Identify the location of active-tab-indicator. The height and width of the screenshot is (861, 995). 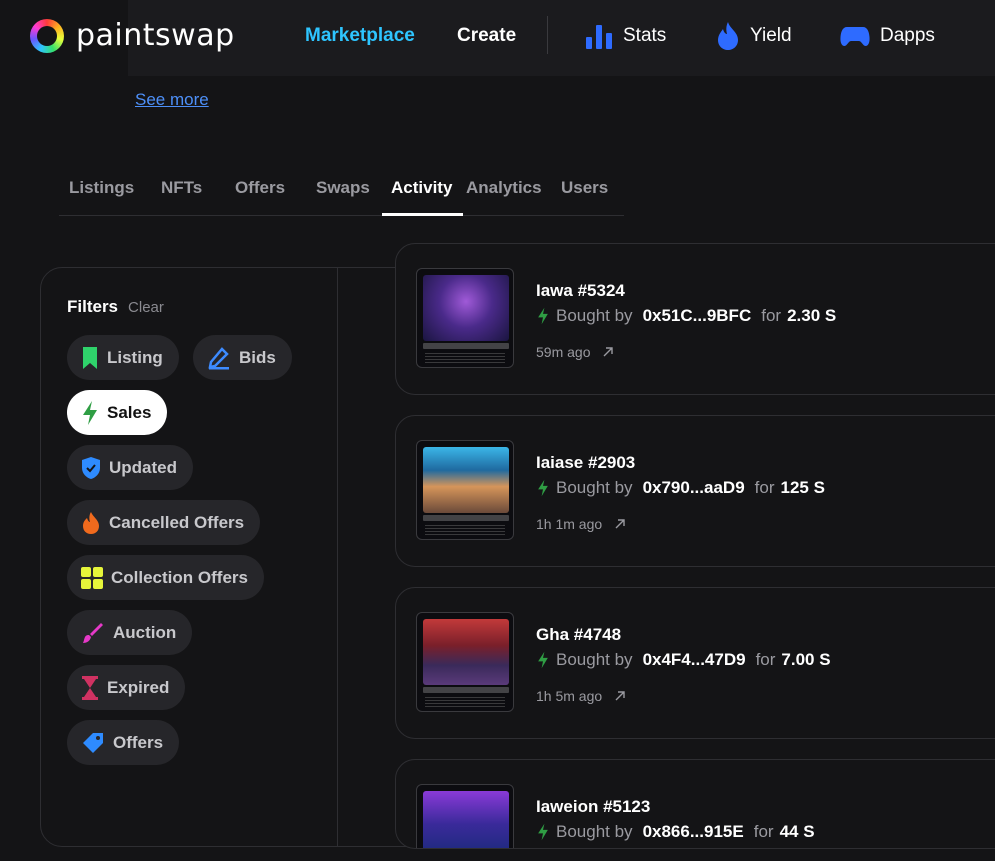
(422, 214).